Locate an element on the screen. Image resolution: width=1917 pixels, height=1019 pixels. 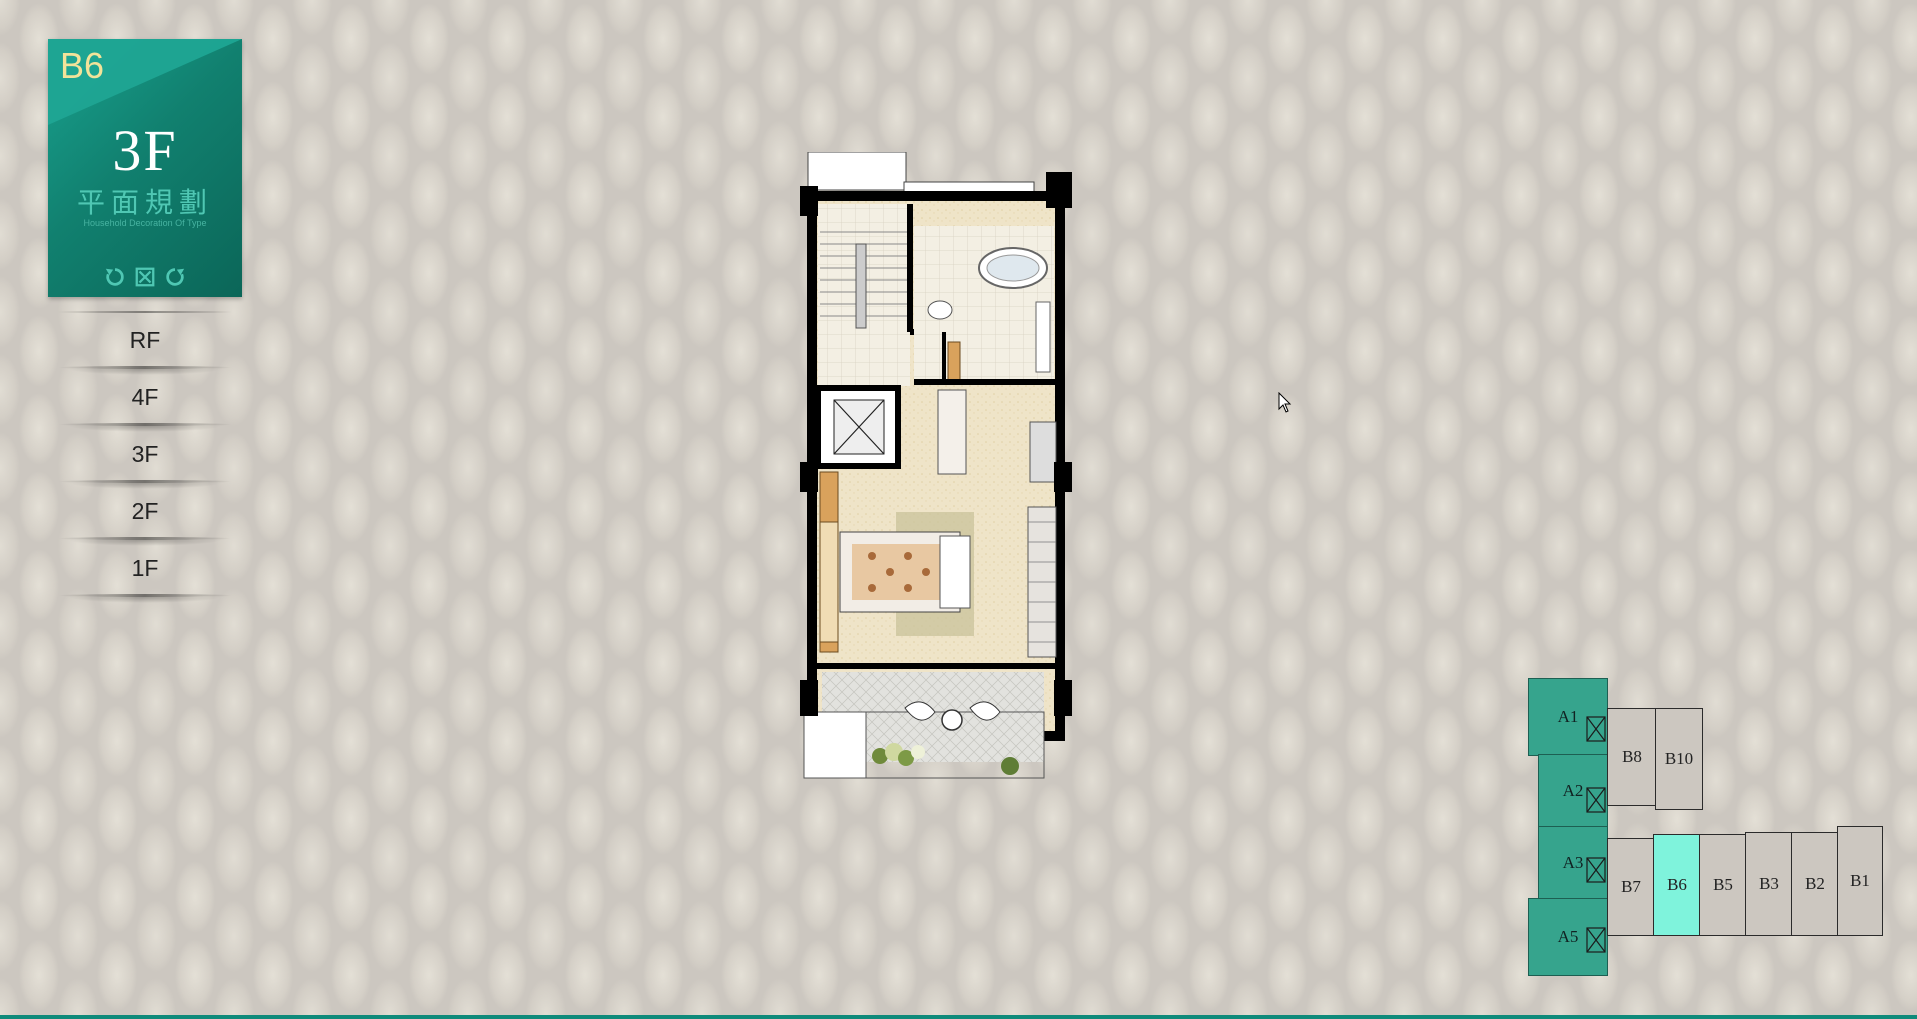
unit-b3-label: B3 is located at coordinates (1769, 883).